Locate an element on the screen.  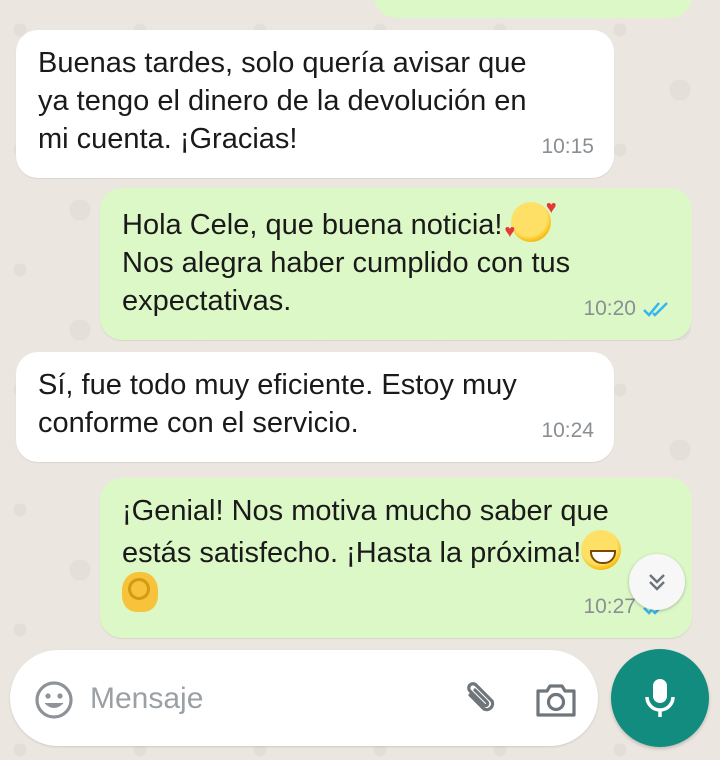
camera-icon is located at coordinates (556, 700).